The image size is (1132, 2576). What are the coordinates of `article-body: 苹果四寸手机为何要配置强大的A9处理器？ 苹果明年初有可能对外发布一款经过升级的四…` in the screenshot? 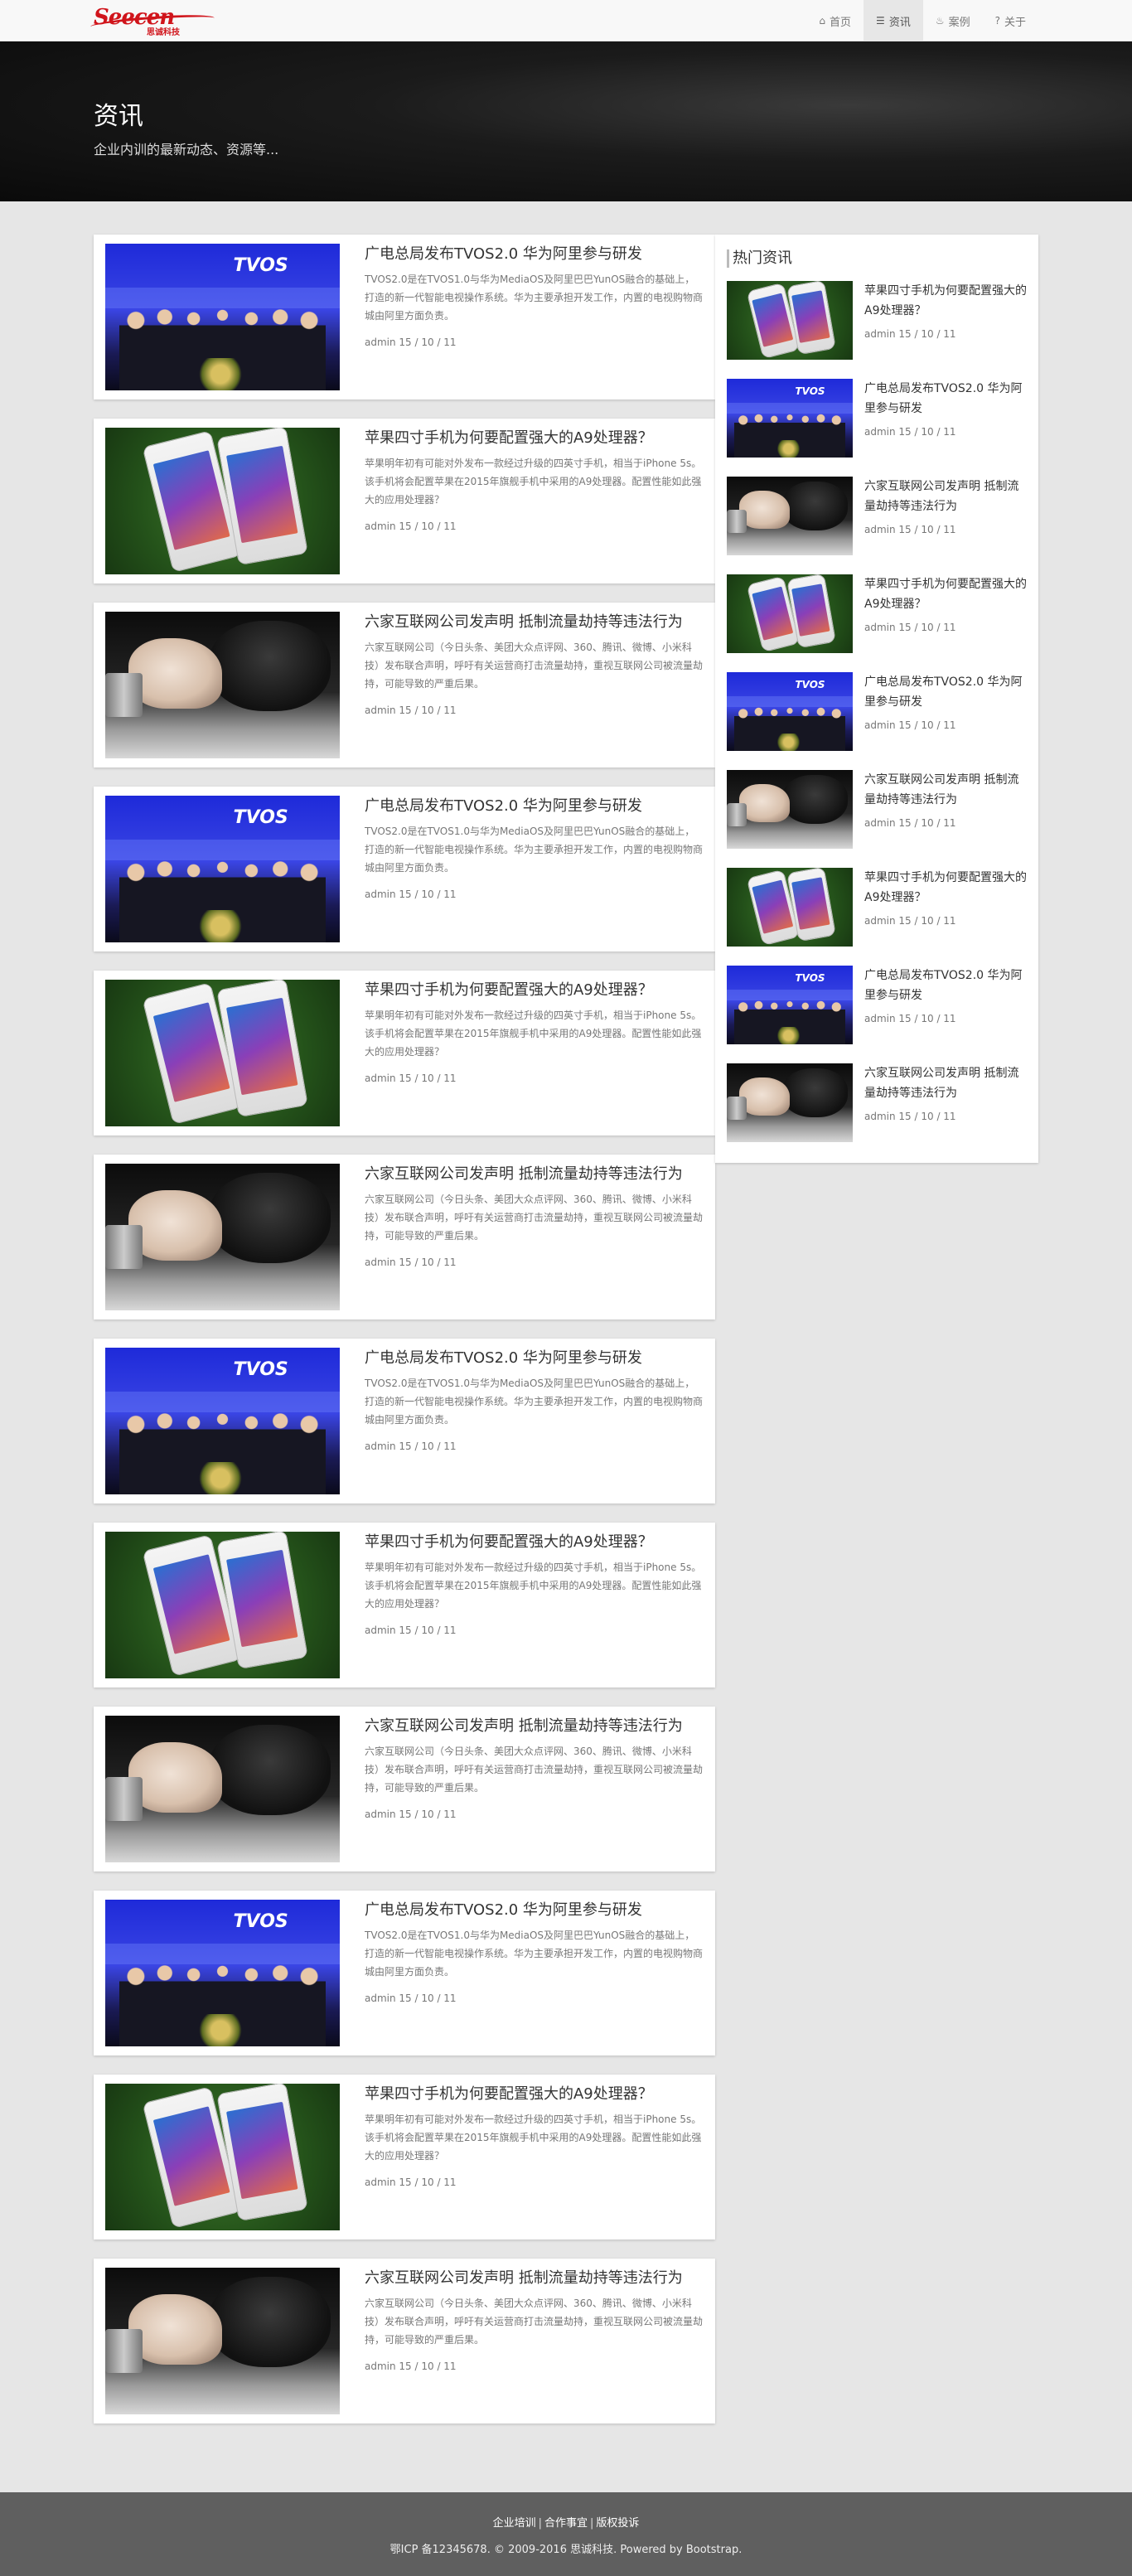 It's located at (534, 1053).